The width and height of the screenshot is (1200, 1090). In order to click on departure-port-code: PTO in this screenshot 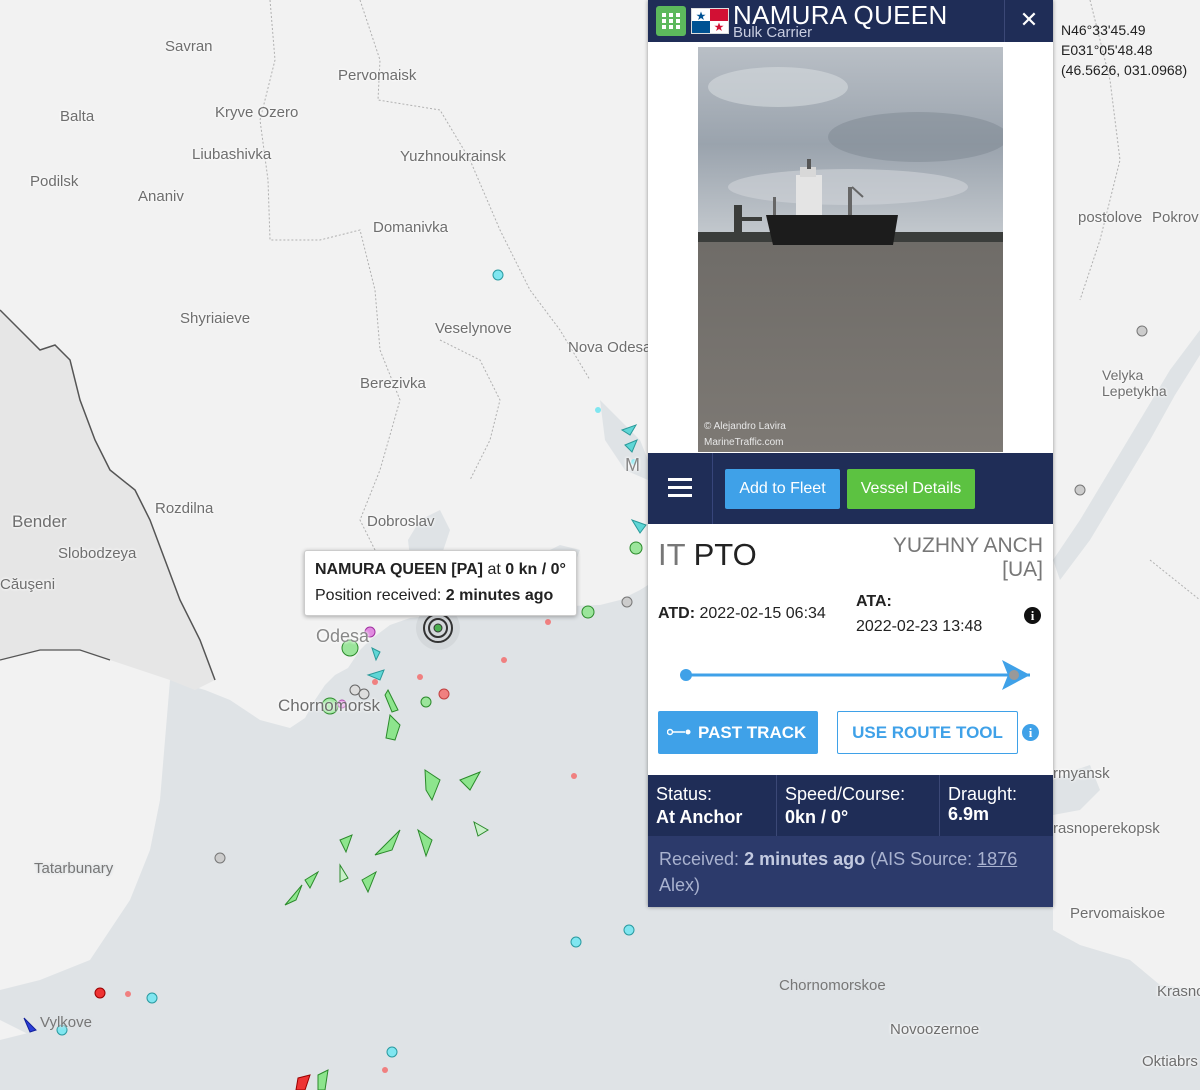, I will do `click(725, 554)`.